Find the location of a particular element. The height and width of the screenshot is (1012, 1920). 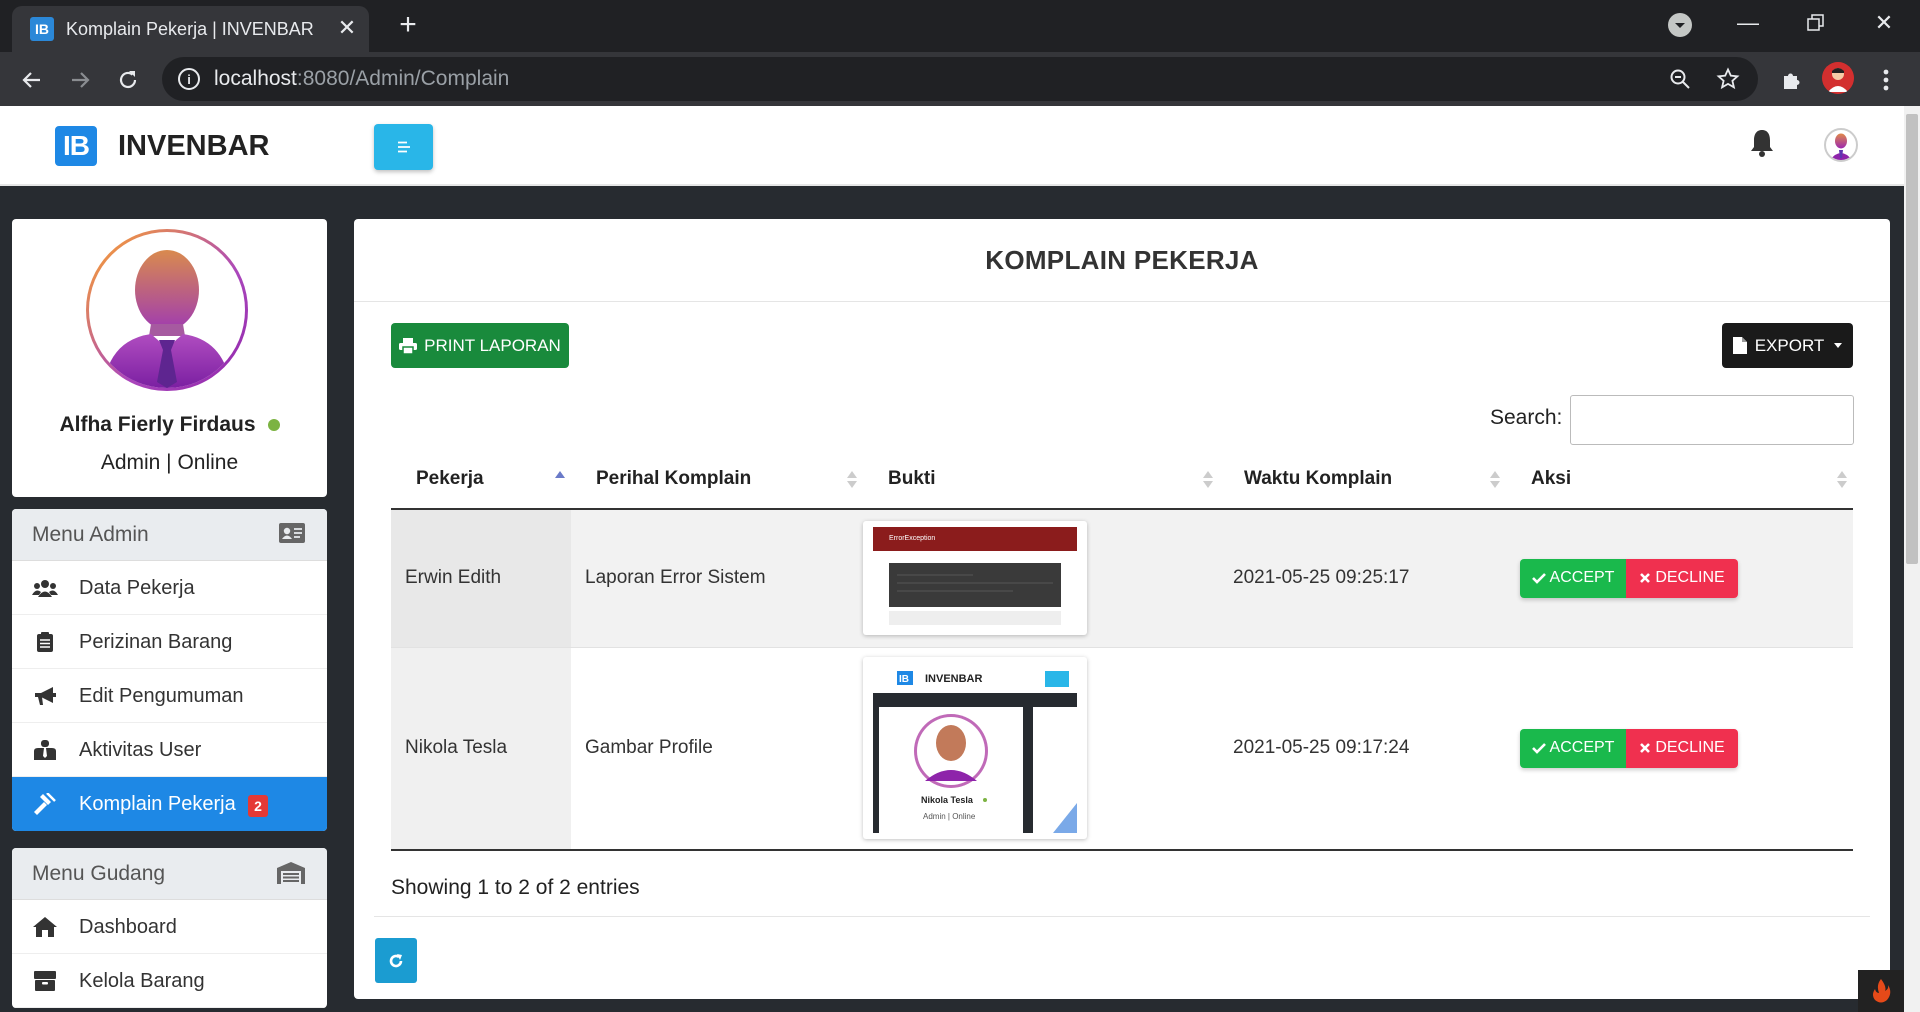

user-role: Admin | Online is located at coordinates (169, 462).